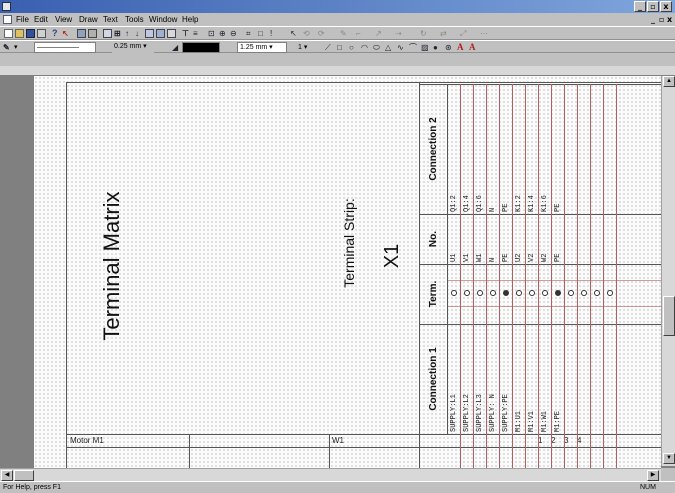  Describe the element at coordinates (19, 33) in the screenshot. I see `open-icon` at that location.